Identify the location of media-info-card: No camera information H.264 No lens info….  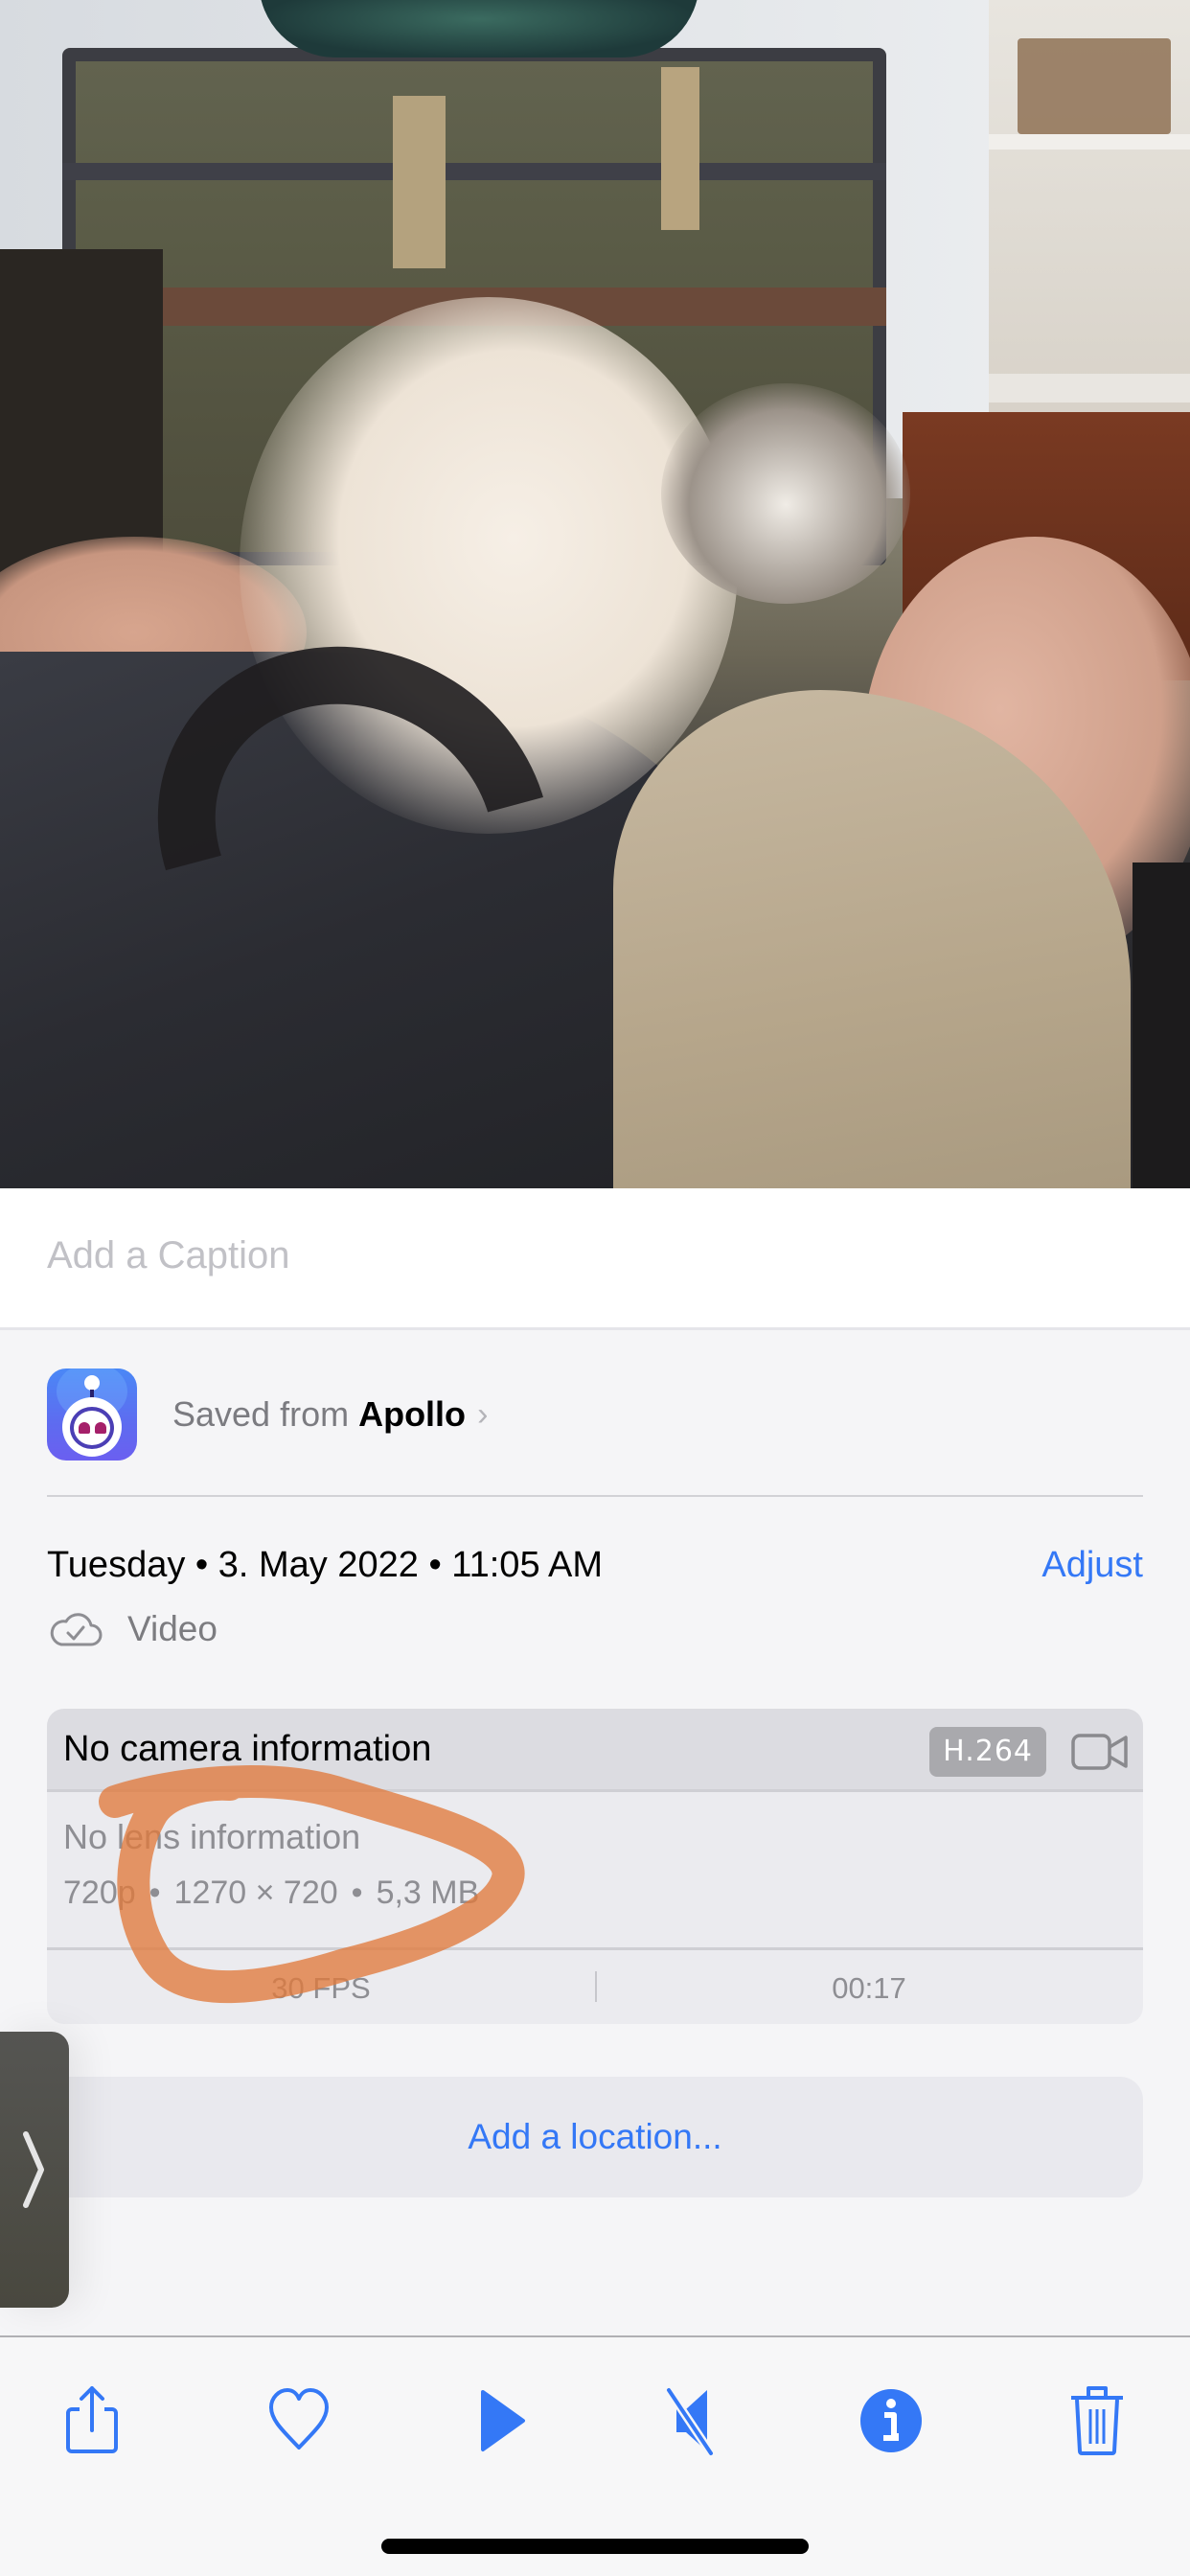
(595, 1866).